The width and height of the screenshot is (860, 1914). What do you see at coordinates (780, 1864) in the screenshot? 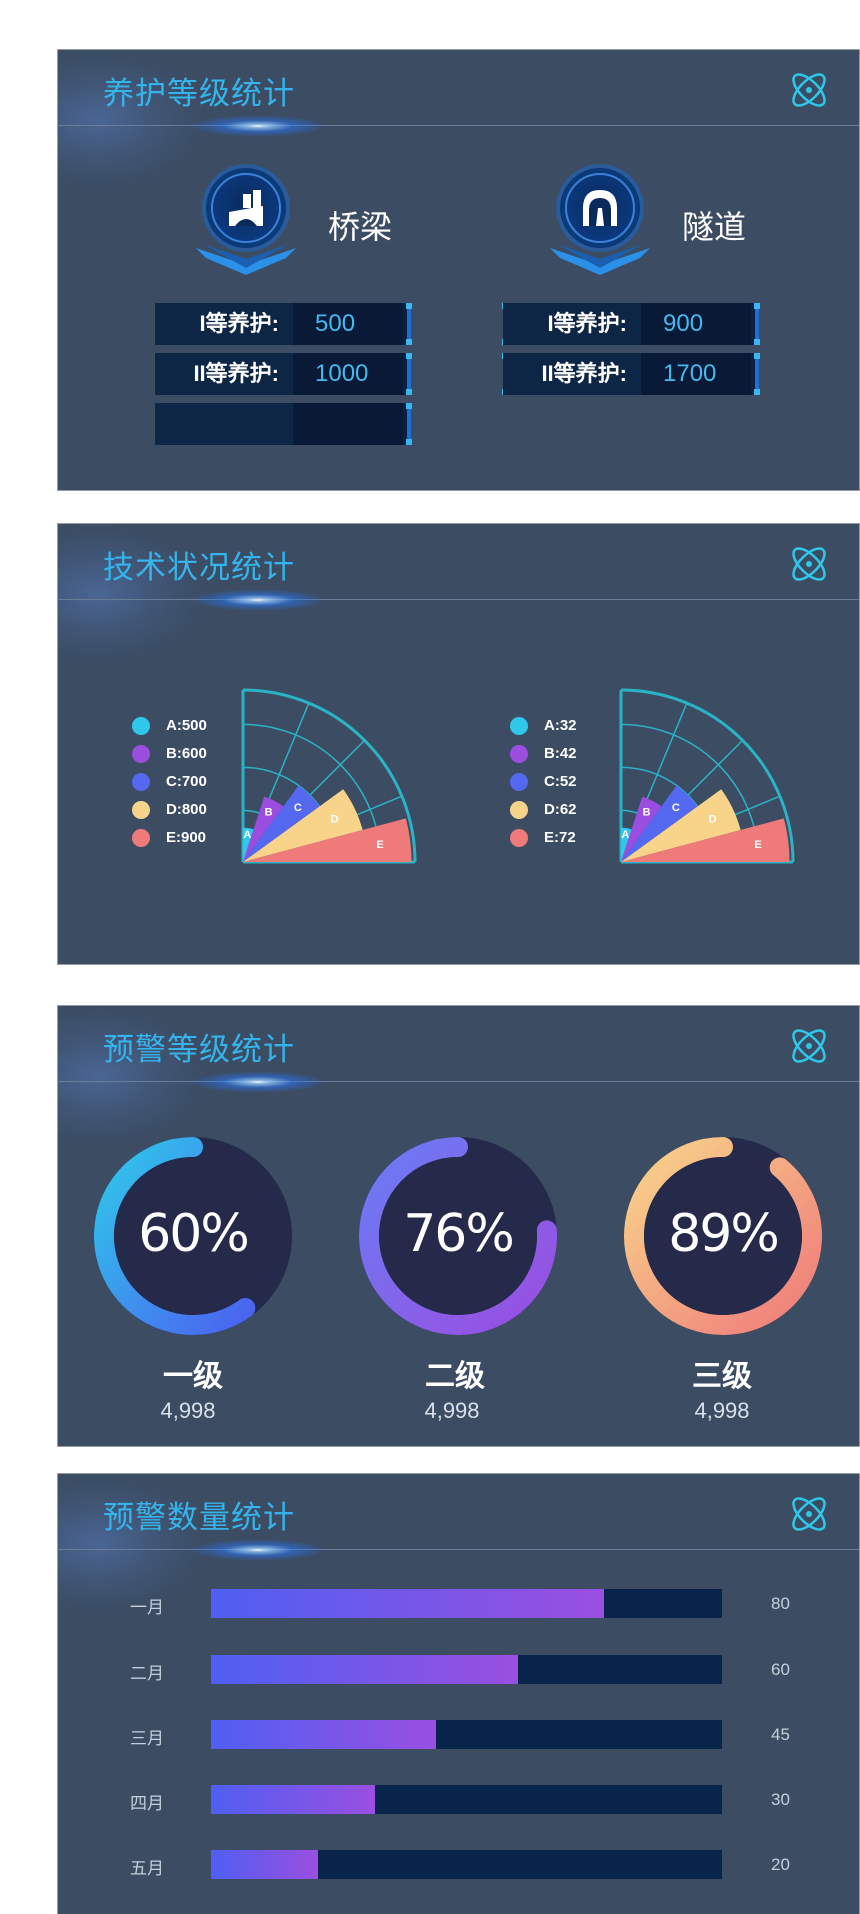
I see `bar-value: 20` at bounding box center [780, 1864].